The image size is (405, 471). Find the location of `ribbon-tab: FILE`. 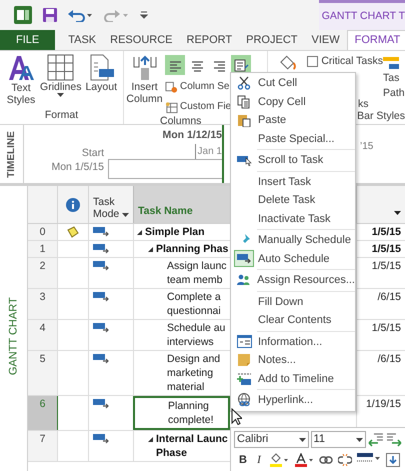

ribbon-tab: FILE is located at coordinates (28, 40).